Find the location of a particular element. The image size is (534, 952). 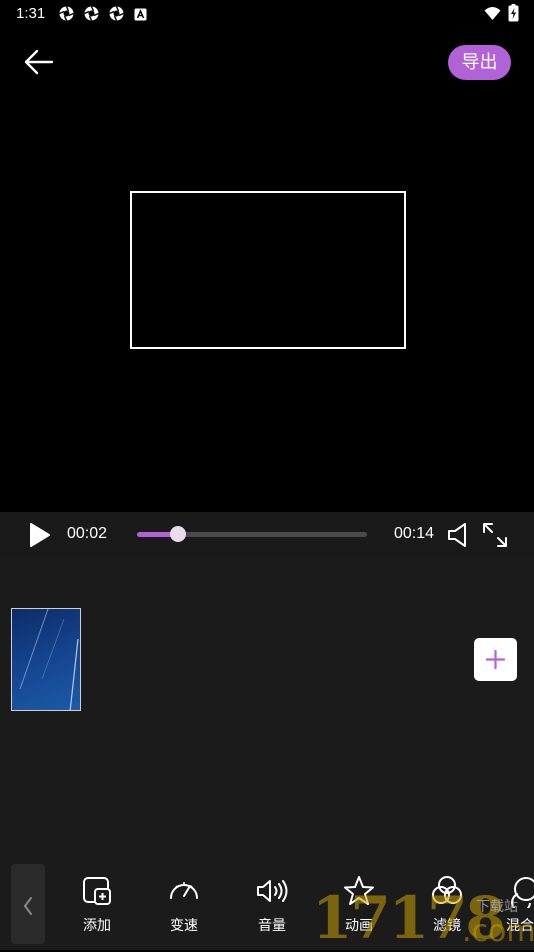

back-arrow-icon is located at coordinates (39, 62).